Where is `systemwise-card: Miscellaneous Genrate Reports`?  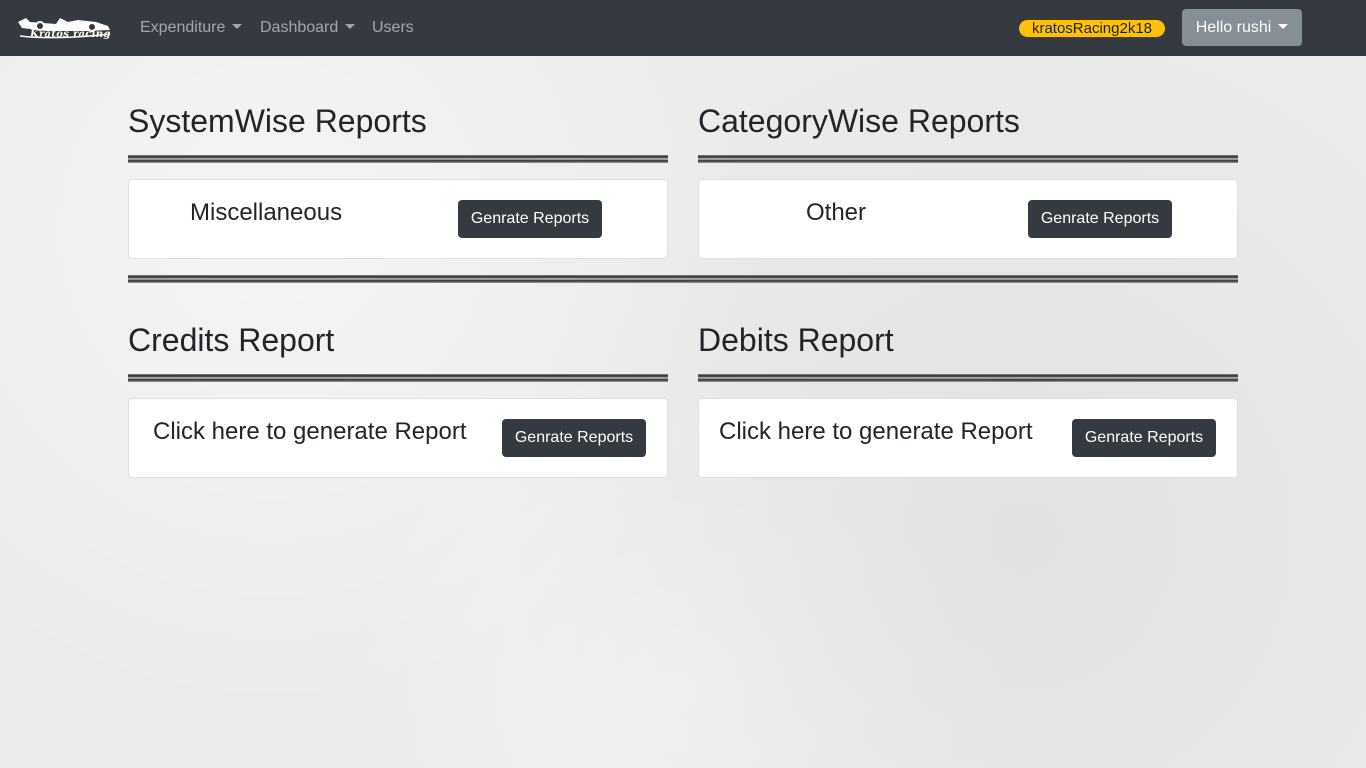 systemwise-card: Miscellaneous Genrate Reports is located at coordinates (398, 219).